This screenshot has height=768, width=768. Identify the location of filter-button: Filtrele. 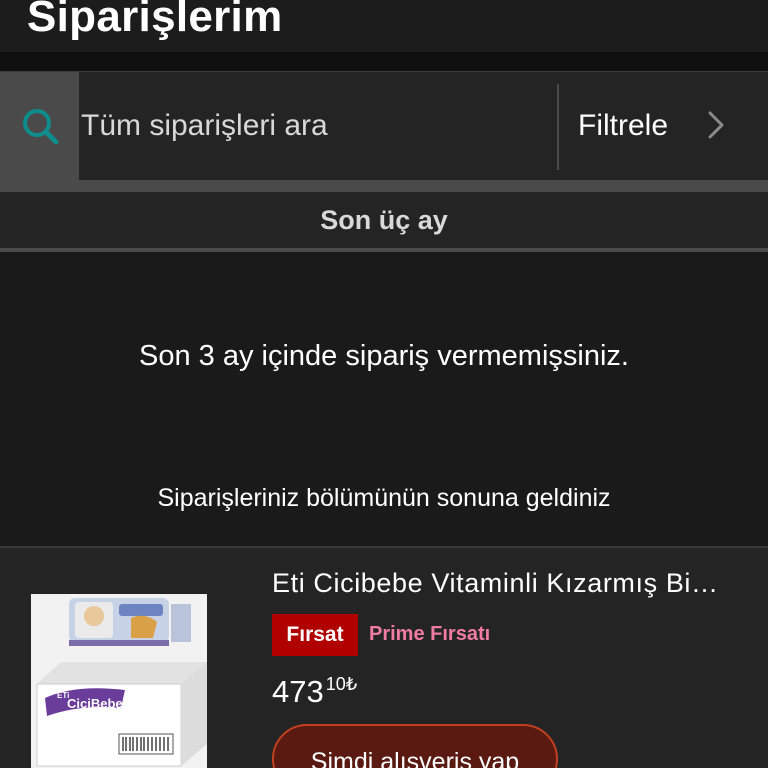
(663, 126).